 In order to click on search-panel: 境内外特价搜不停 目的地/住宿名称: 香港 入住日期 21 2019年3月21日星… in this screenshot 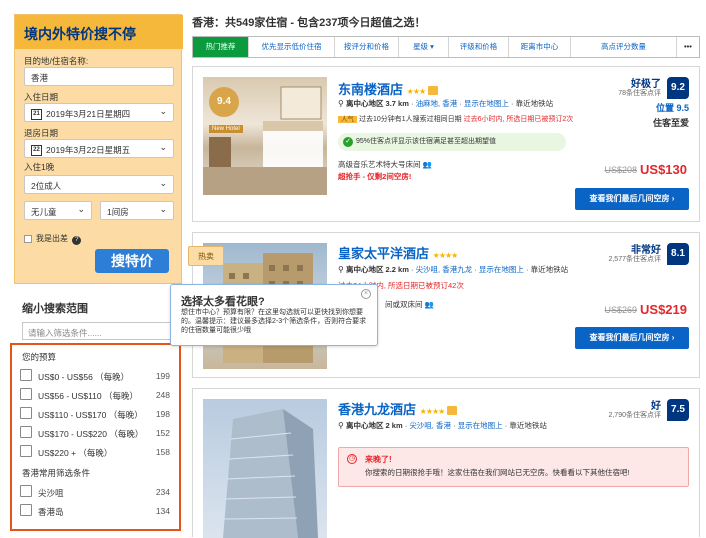, I will do `click(98, 149)`.